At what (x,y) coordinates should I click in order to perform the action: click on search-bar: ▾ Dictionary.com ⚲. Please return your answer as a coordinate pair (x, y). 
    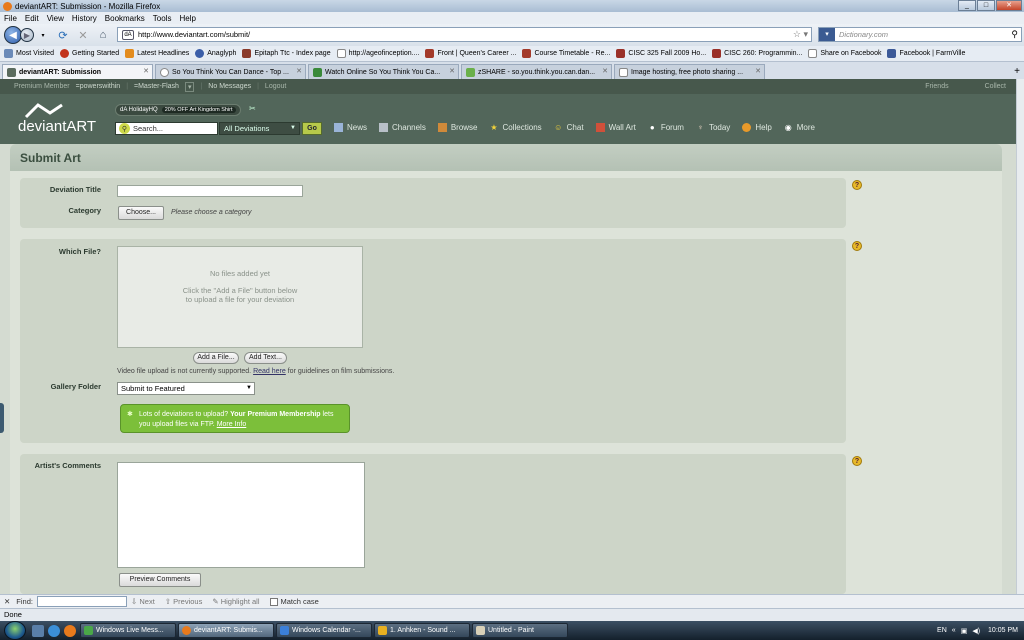
    Looking at the image, I should click on (920, 34).